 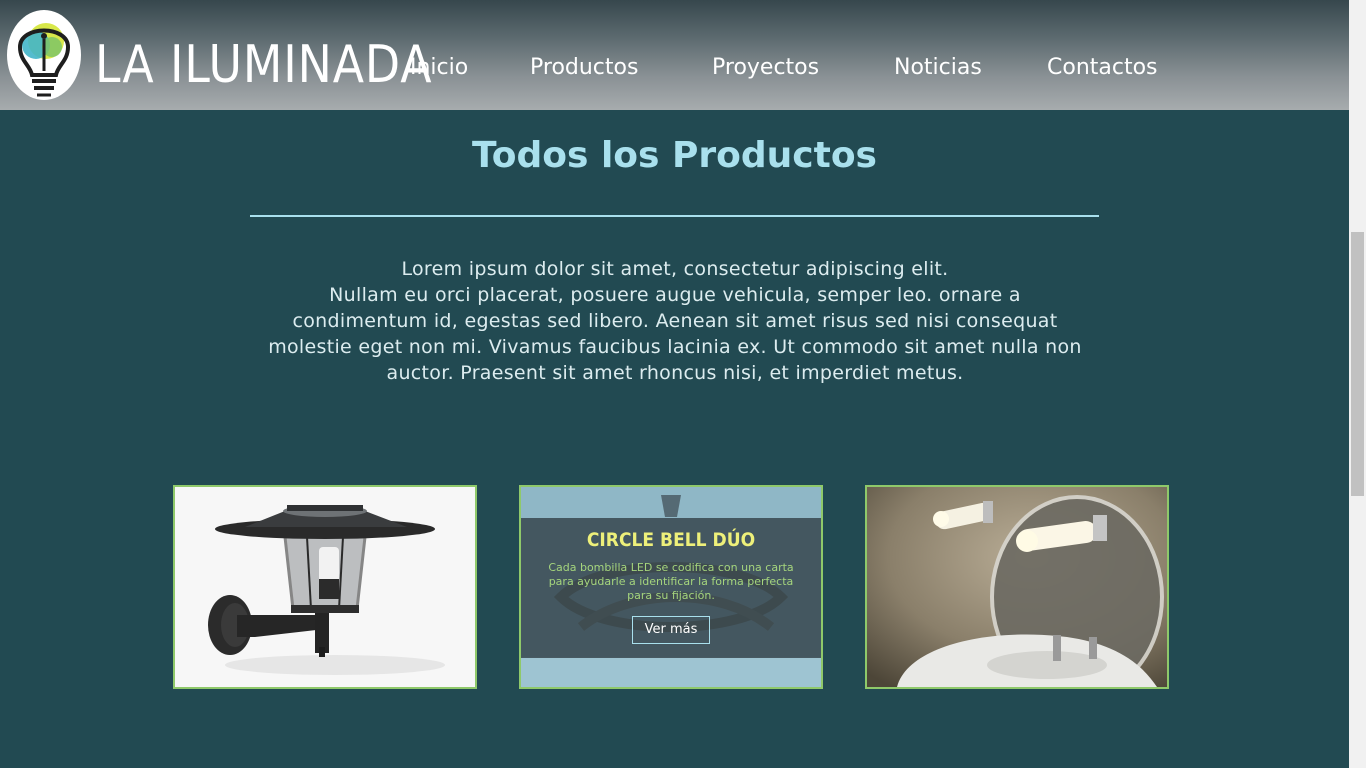 What do you see at coordinates (674, 155) in the screenshot?
I see `page-title: Todos los Productos` at bounding box center [674, 155].